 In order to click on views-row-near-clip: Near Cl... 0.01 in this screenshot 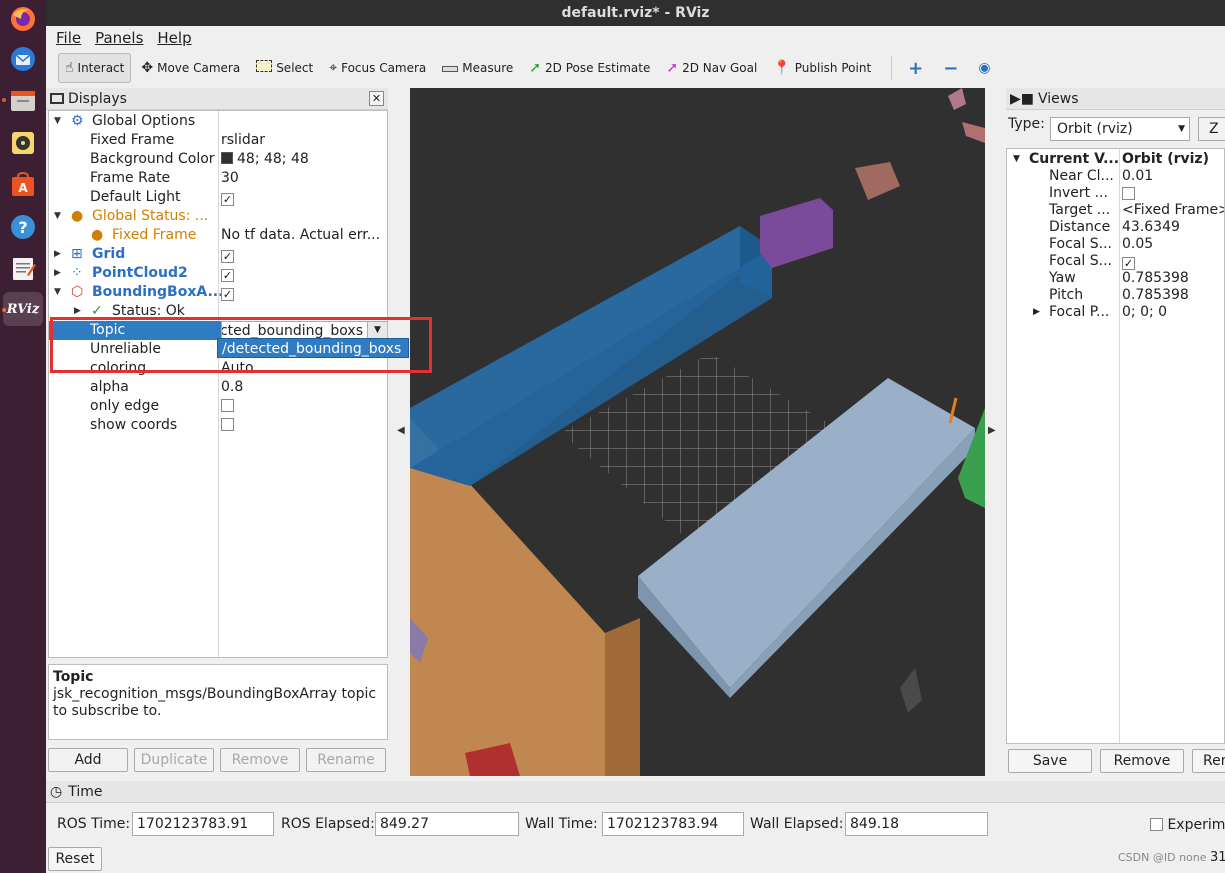, I will do `click(1115, 176)`.